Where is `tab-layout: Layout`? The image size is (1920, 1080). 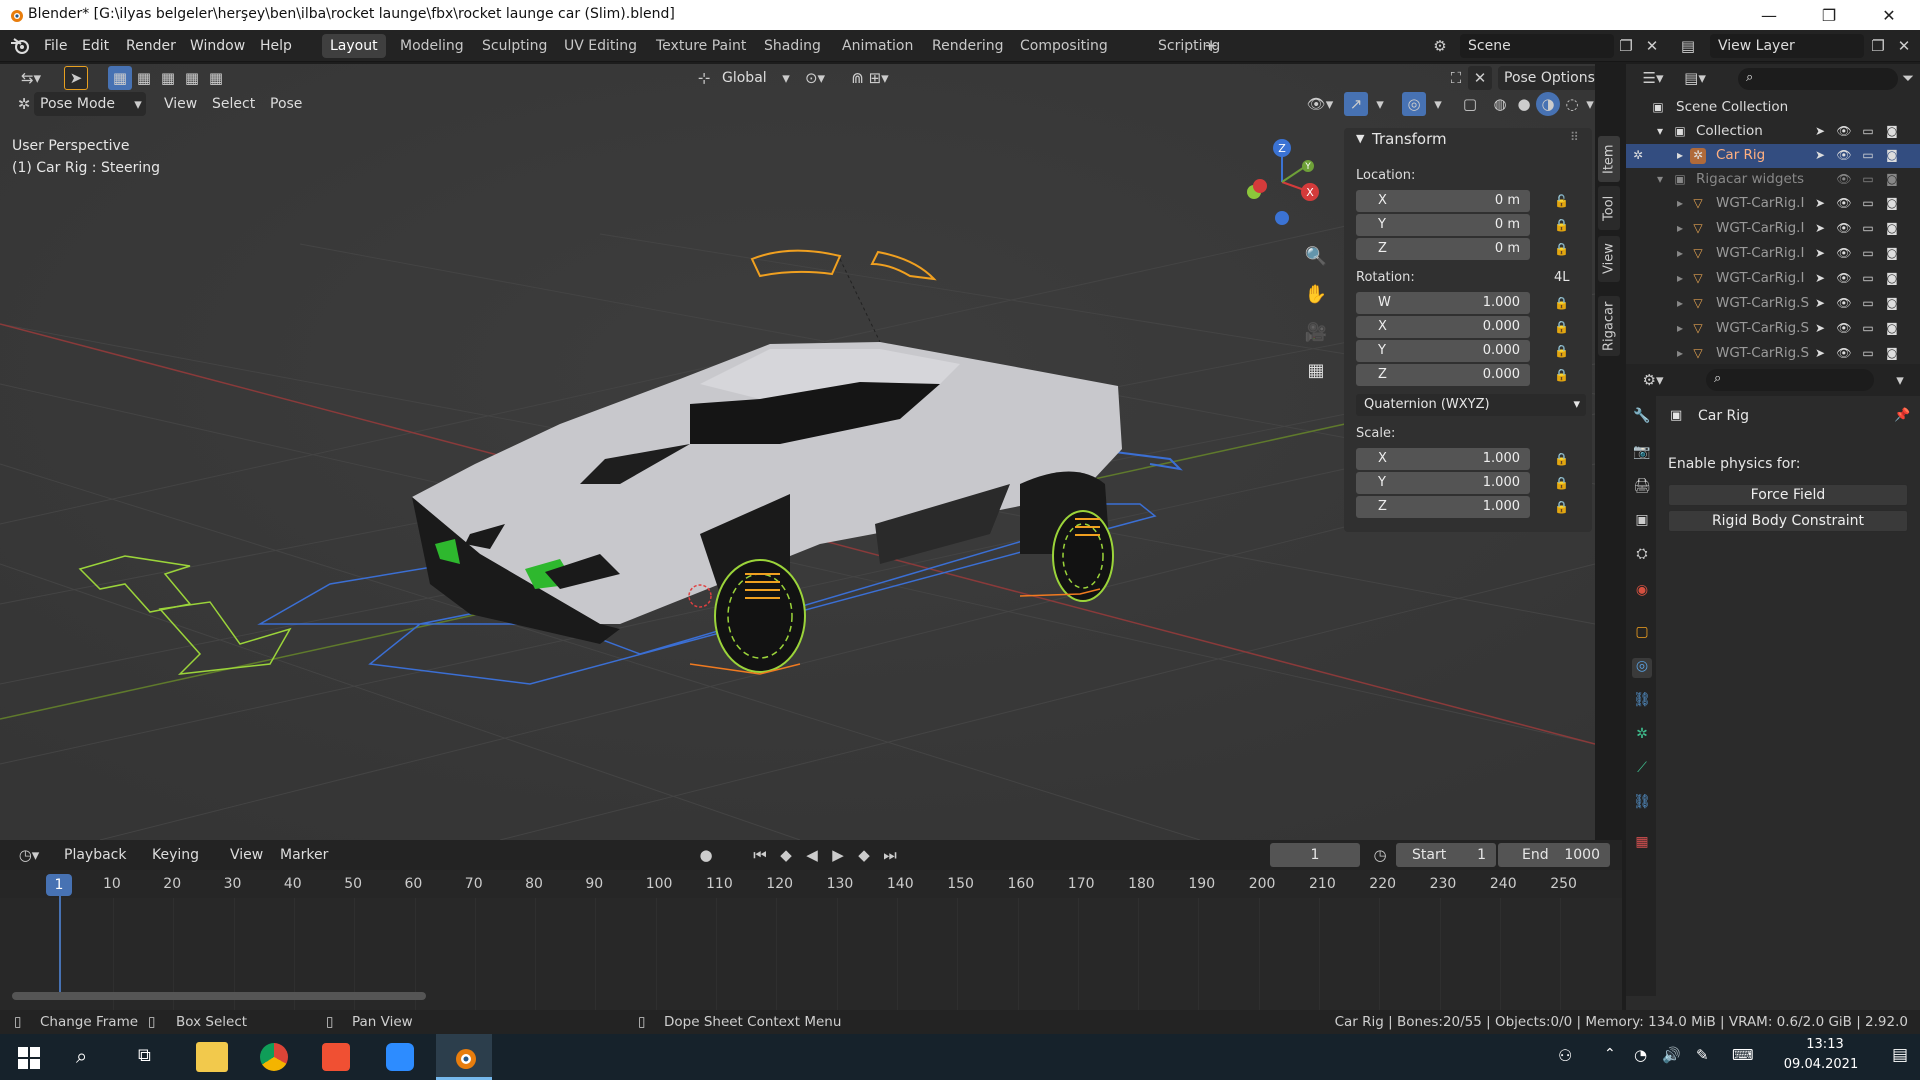 tab-layout: Layout is located at coordinates (354, 46).